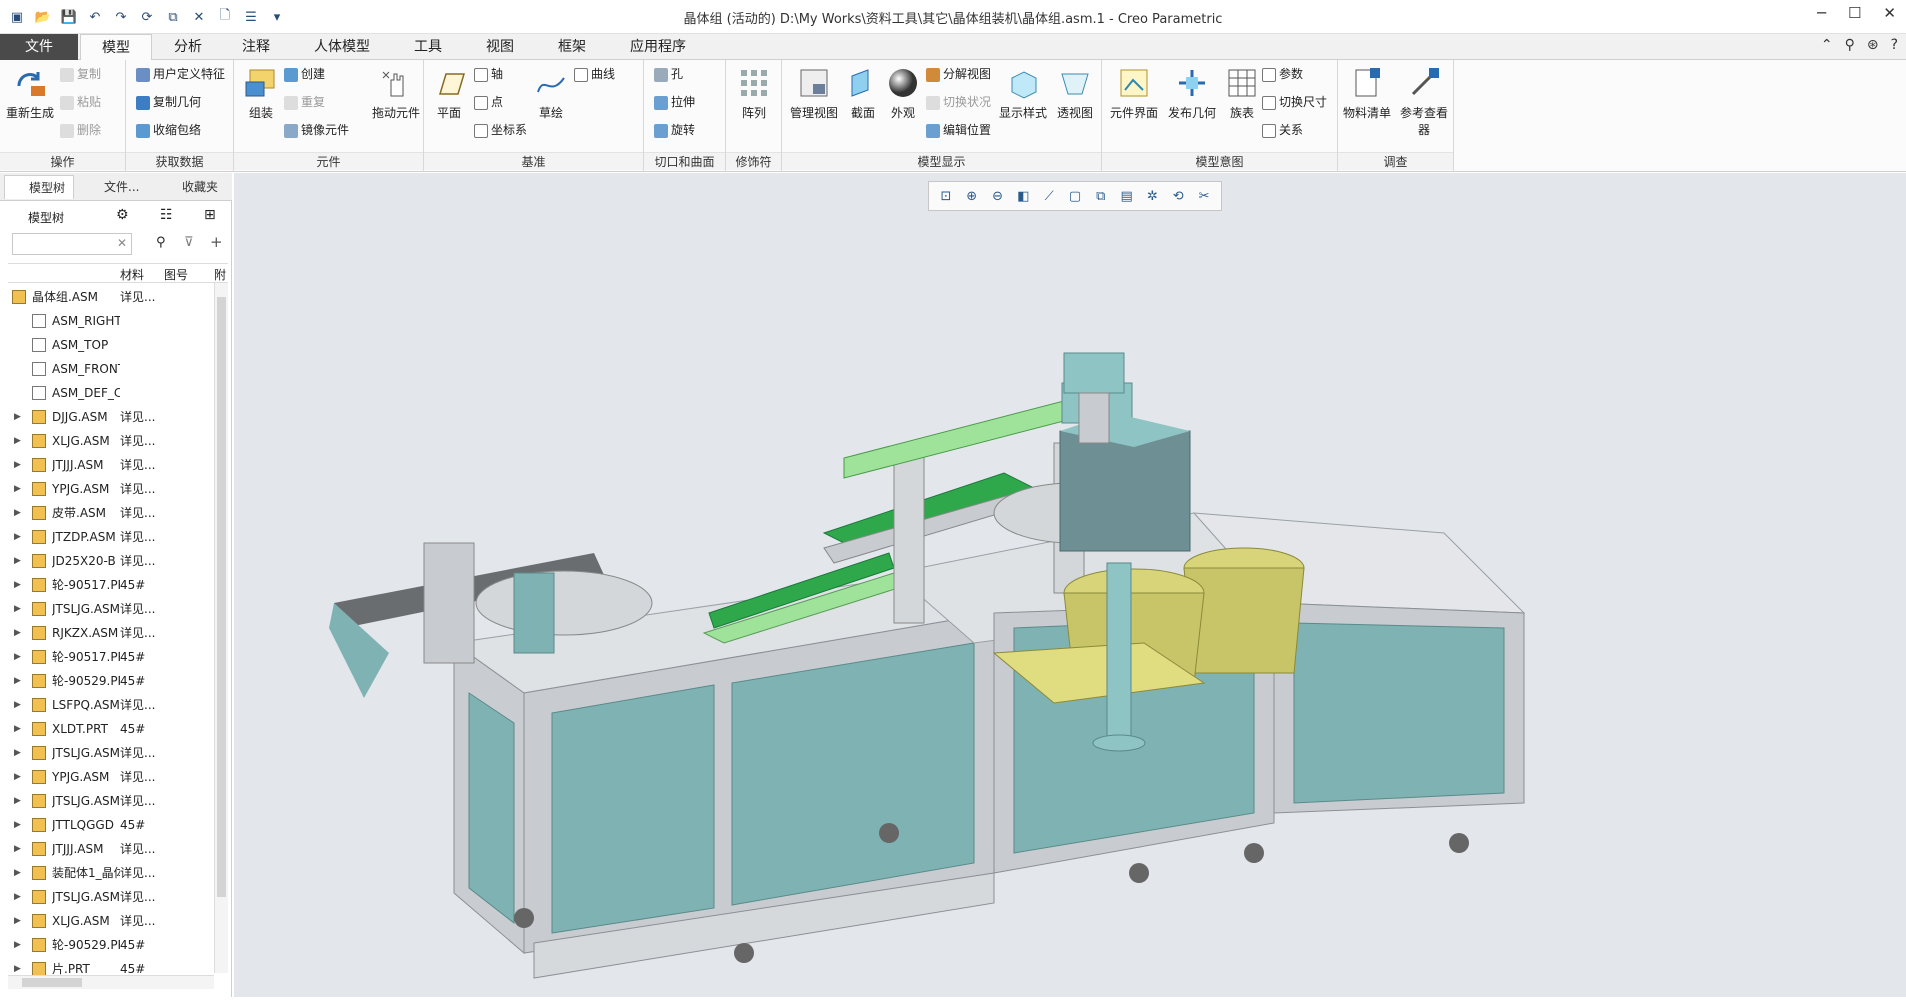 This screenshot has height=1000, width=1906. What do you see at coordinates (998, 196) in the screenshot?
I see `zoom-out-icon: ⊖` at bounding box center [998, 196].